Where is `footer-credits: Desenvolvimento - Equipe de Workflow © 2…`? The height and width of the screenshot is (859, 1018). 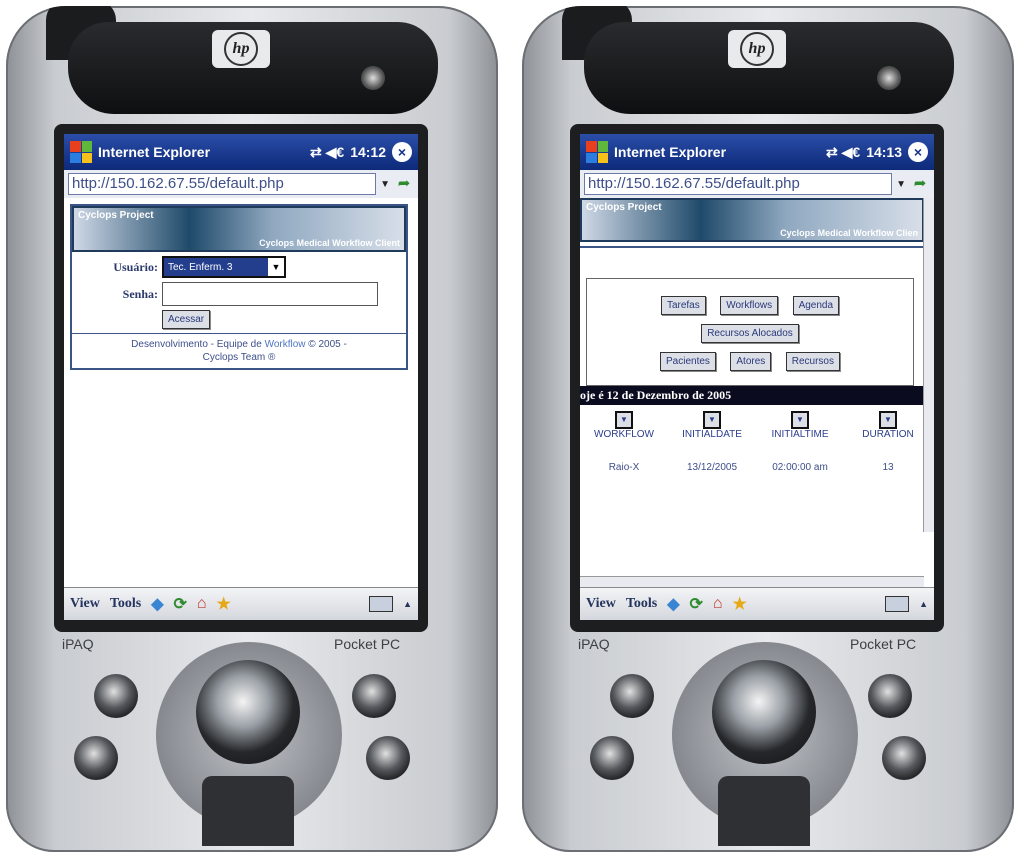
footer-credits: Desenvolvimento - Equipe de Workflow © 2… is located at coordinates (239, 350).